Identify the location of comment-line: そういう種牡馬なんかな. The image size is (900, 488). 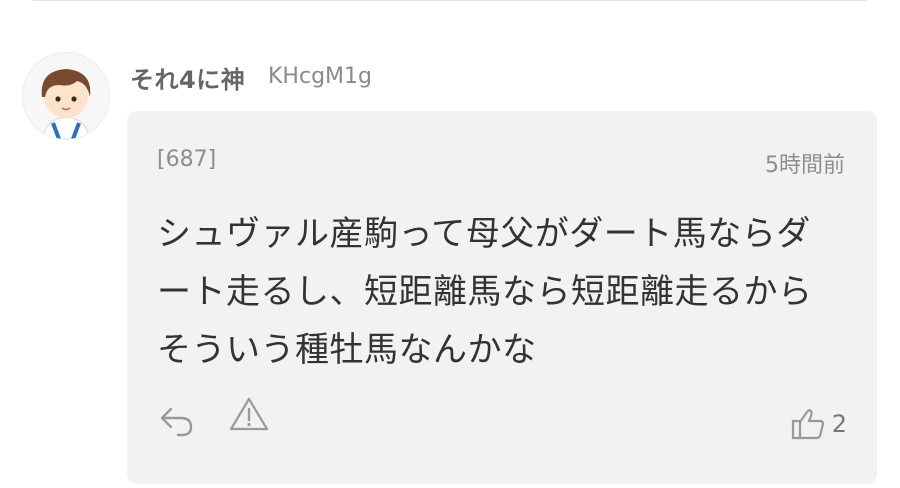
(347, 350).